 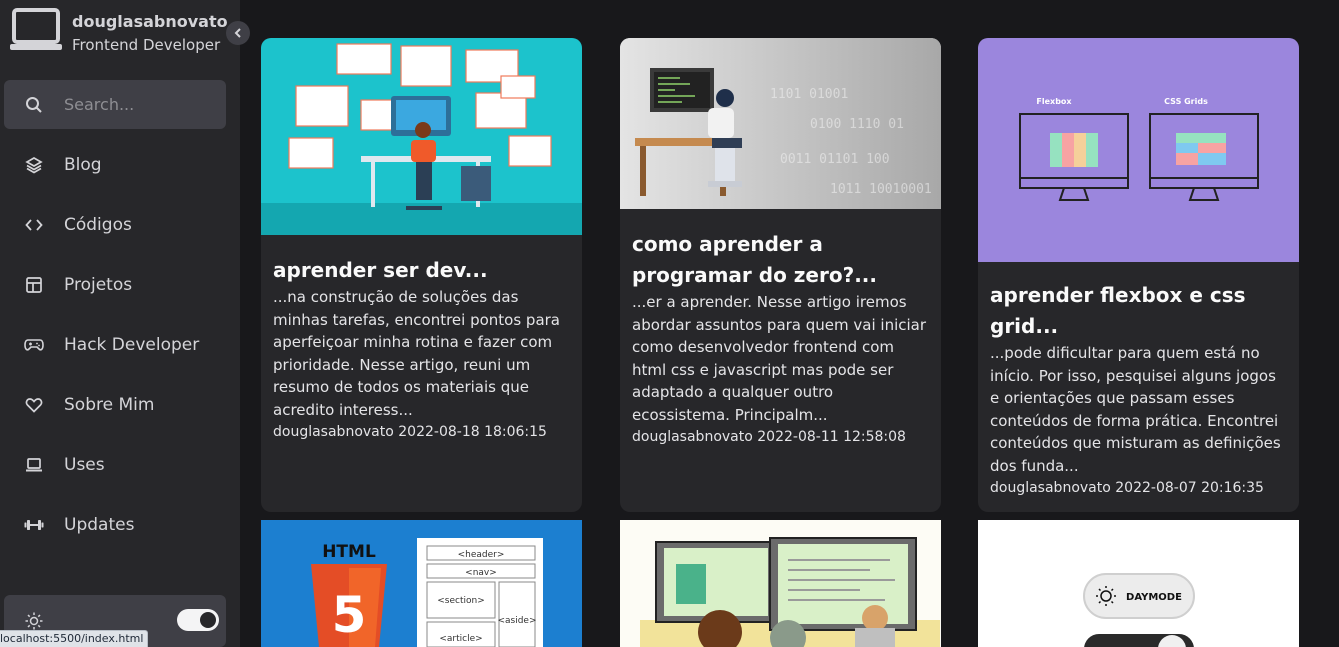 I want to click on sidebar-item-codigos: Códigos, so click(x=120, y=225).